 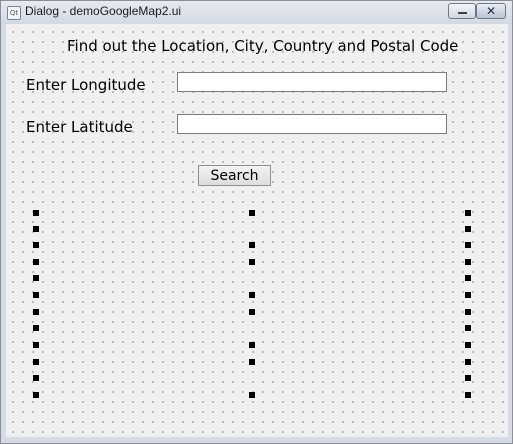 I want to click on latitude-label: Enter Latitude, so click(x=79, y=127).